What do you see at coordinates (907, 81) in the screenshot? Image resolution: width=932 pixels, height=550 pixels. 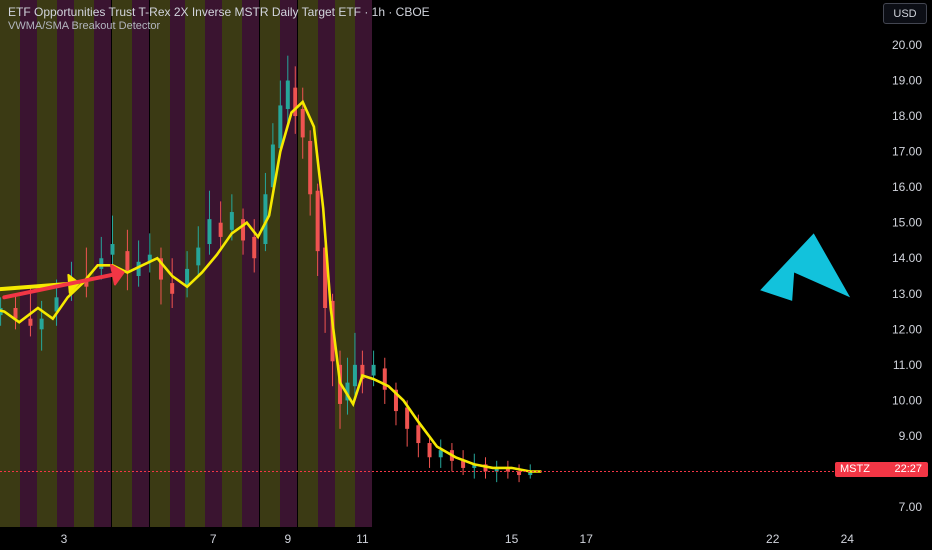 I see `price-tick-label: 19.00` at bounding box center [907, 81].